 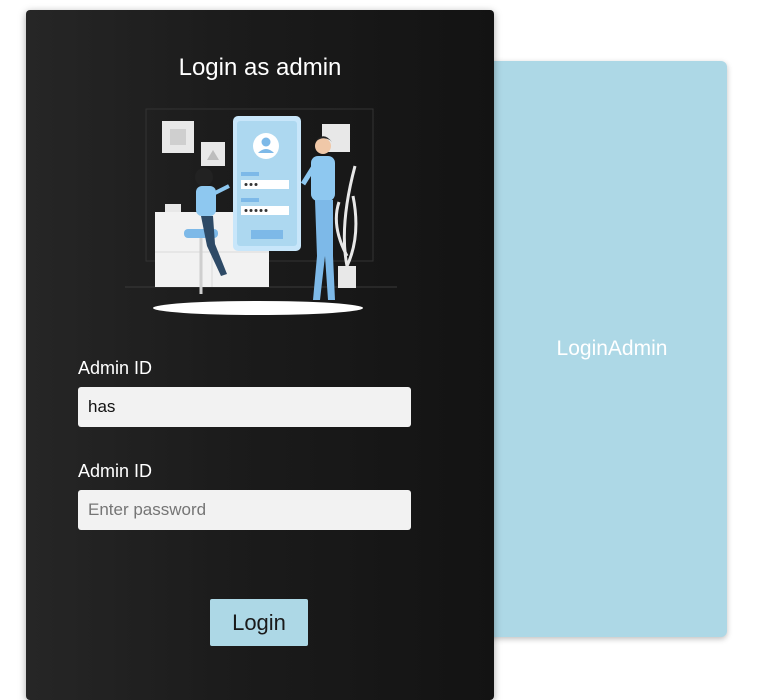 I want to click on login-illustration-icon, so click(x=261, y=211).